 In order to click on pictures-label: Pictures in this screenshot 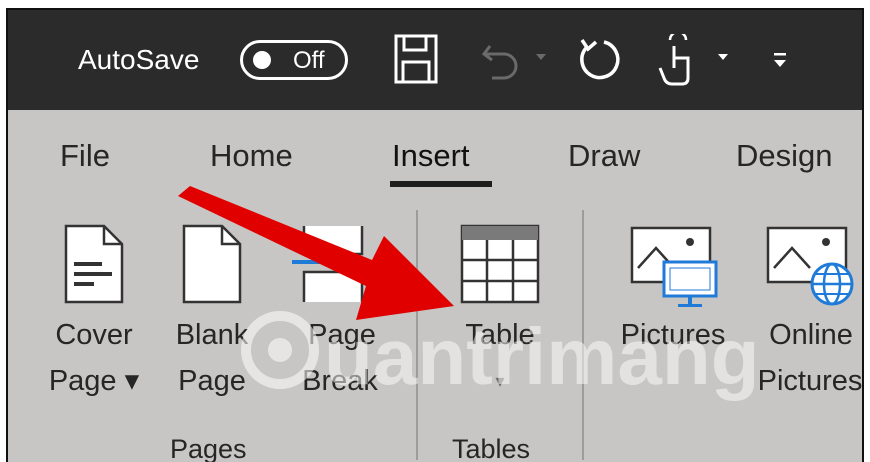, I will do `click(673, 335)`.